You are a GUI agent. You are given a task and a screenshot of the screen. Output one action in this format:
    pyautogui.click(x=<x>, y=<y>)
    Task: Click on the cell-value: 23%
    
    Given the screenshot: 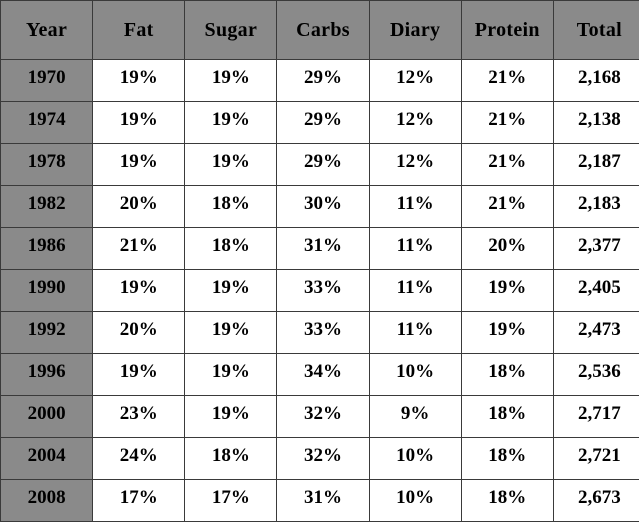 What is the action you would take?
    pyautogui.click(x=138, y=413)
    